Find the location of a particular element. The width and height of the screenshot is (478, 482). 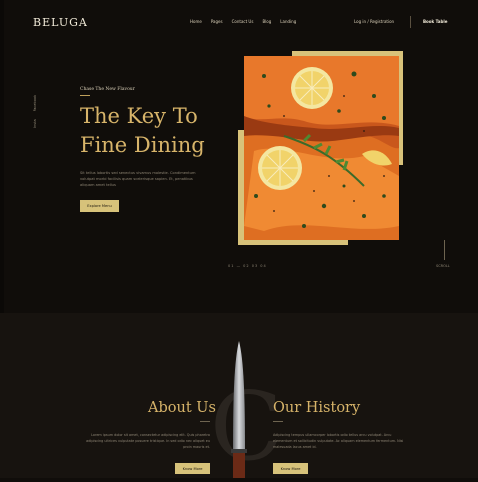

nav-item-contact: Contact Us is located at coordinates (243, 21).